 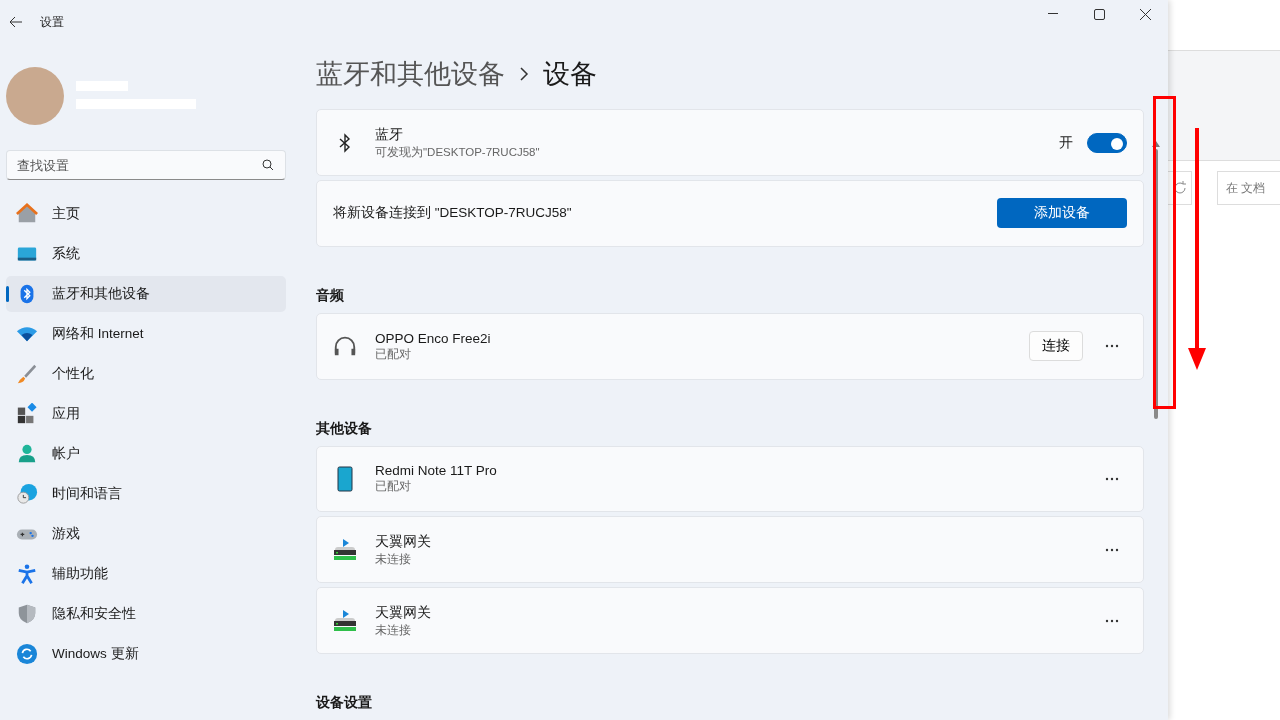 I want to click on nav-item: 辅助功能, so click(x=146, y=574).